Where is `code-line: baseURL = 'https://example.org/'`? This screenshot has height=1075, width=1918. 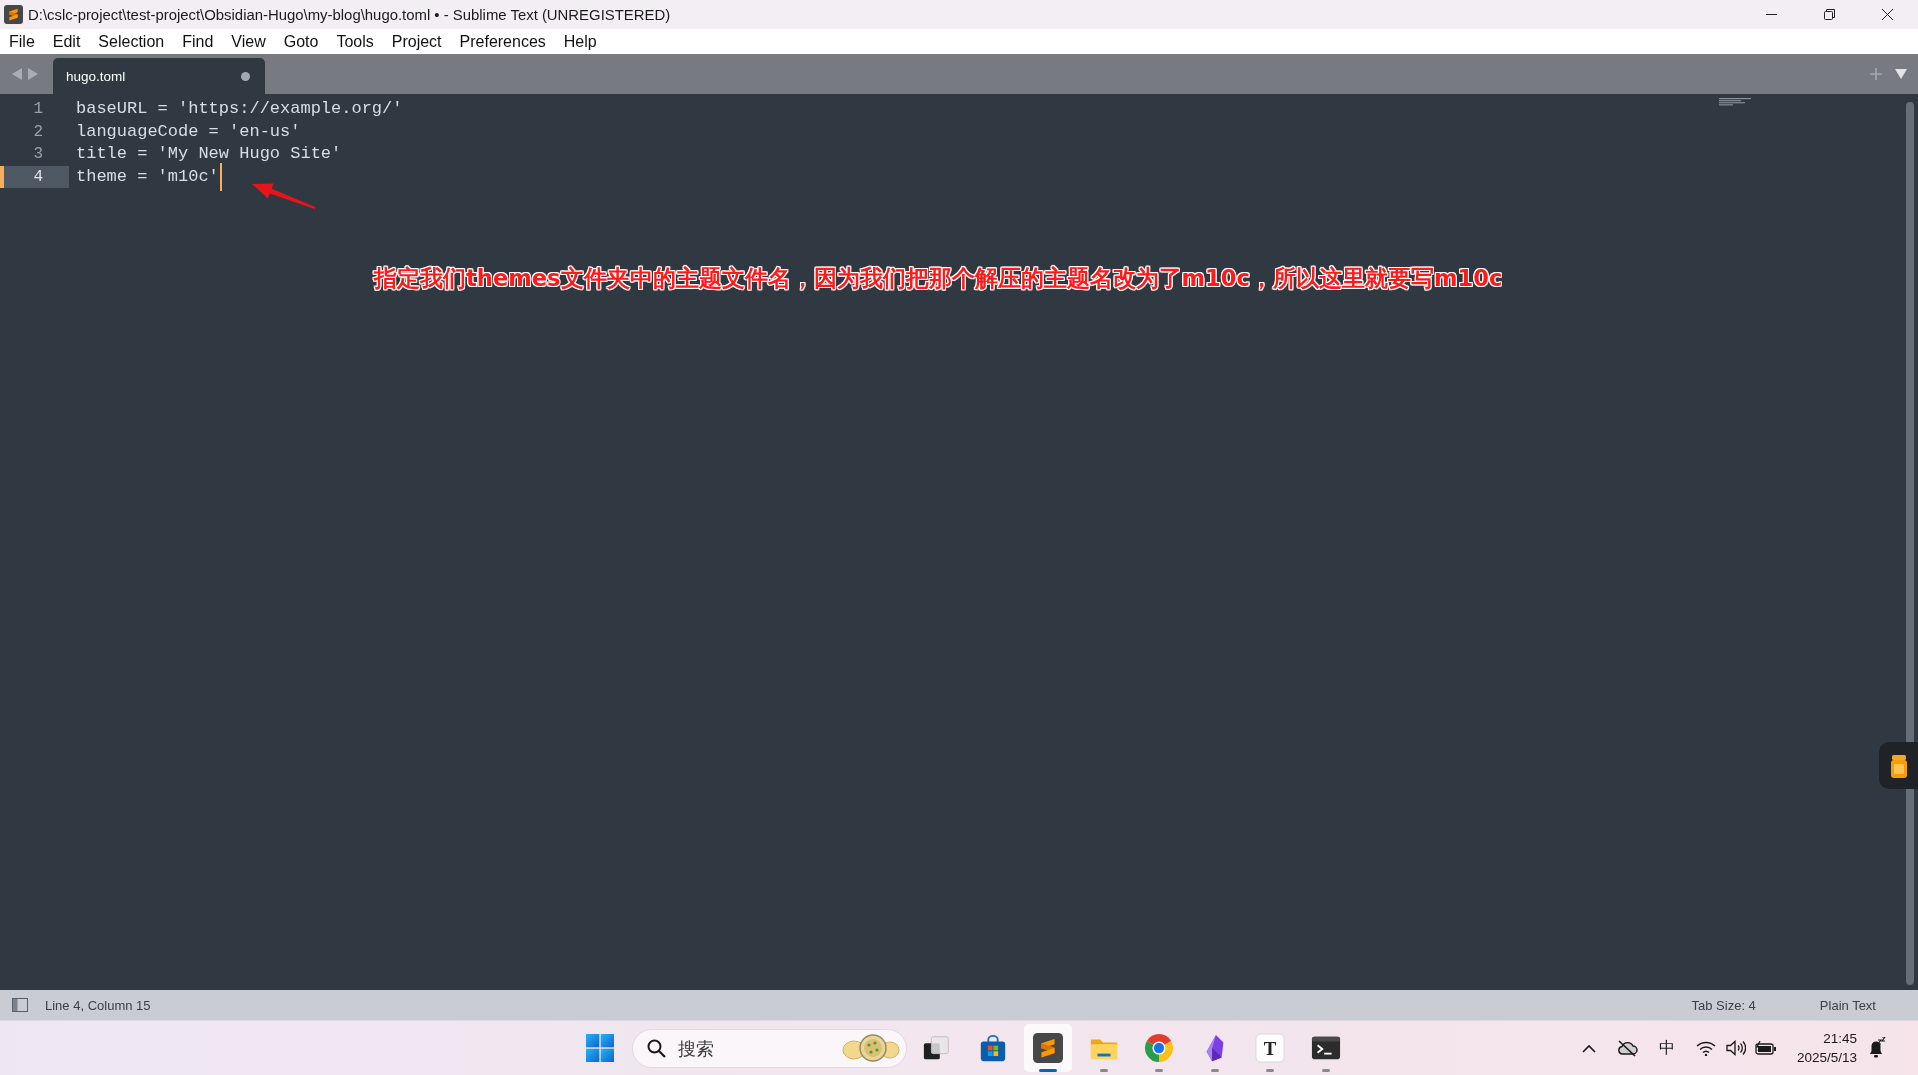
code-line: baseURL = 'https://example.org/' is located at coordinates (239, 109).